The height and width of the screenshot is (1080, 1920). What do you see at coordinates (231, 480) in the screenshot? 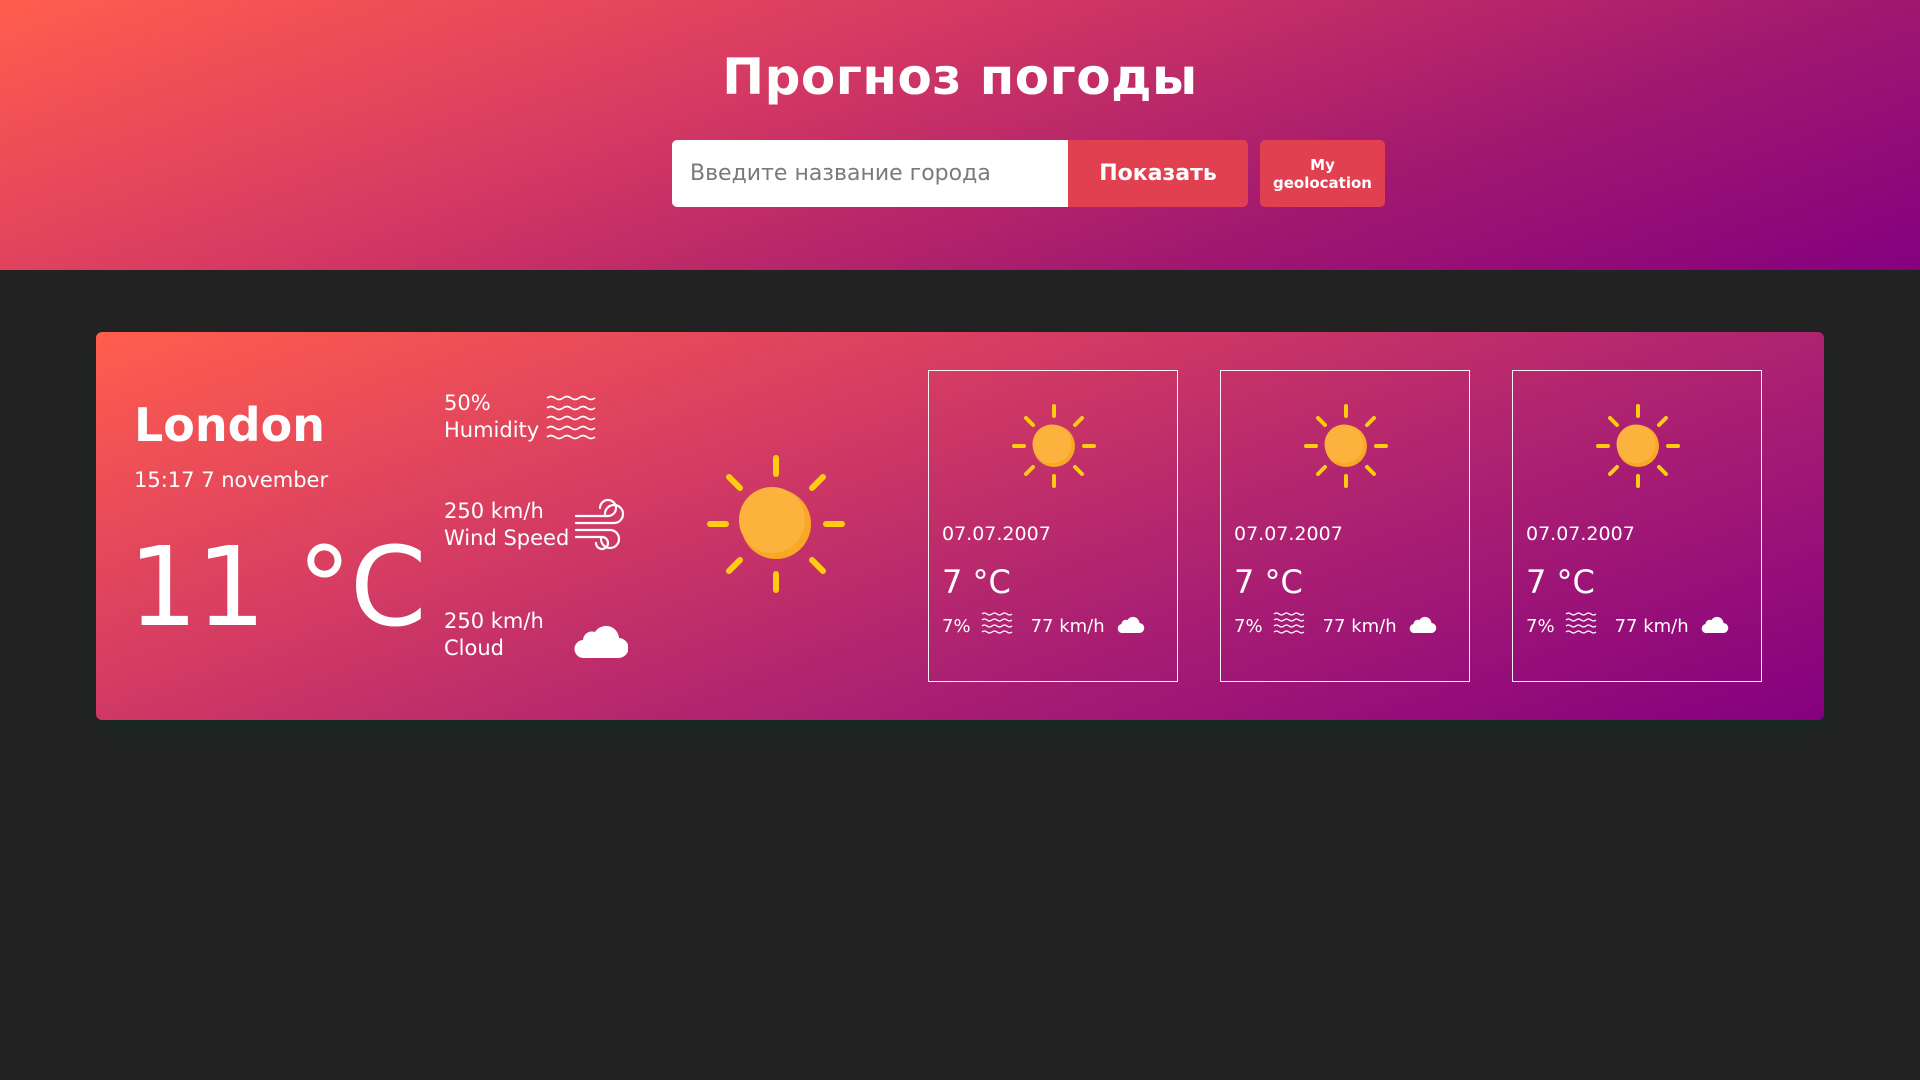
I see `current-datetime: 15:17 7 november` at bounding box center [231, 480].